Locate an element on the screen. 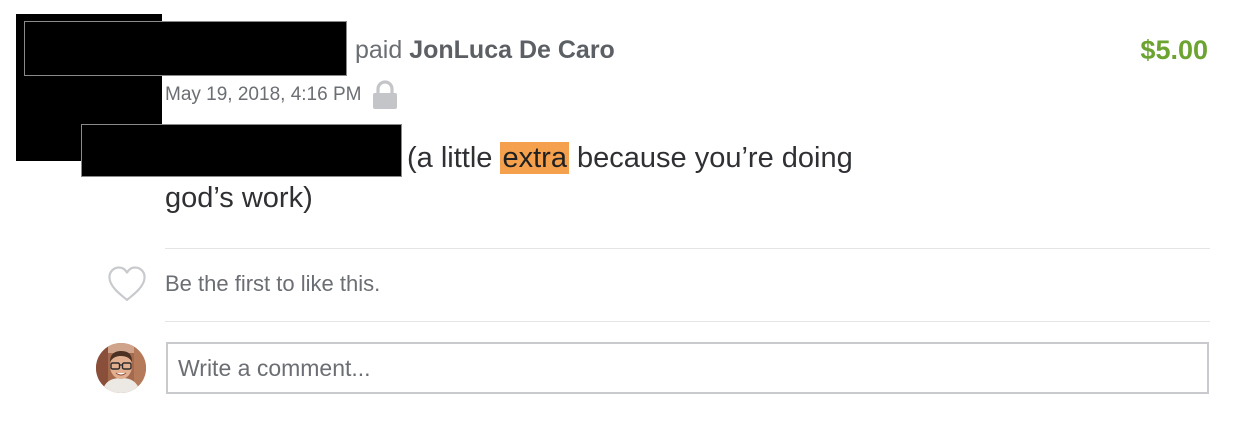  note-line-2: god’s work) is located at coordinates (239, 198).